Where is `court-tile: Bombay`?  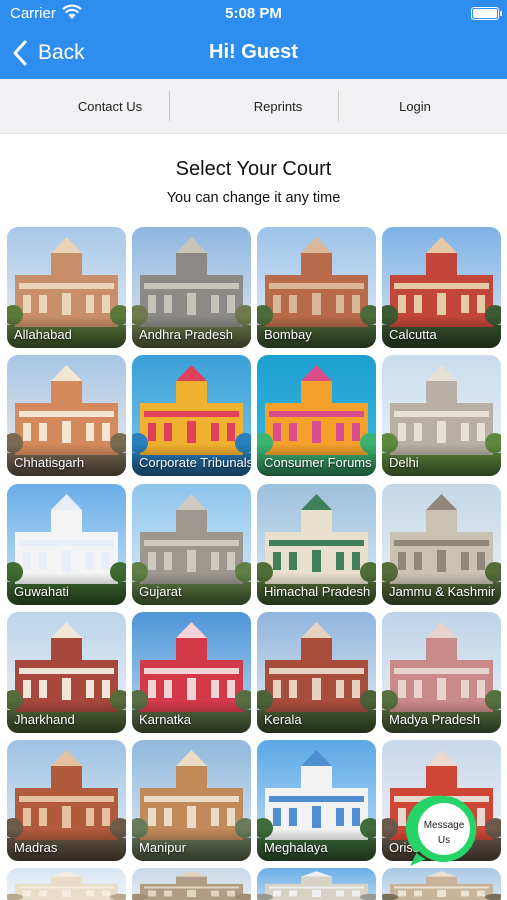
court-tile: Bombay is located at coordinates (316, 287).